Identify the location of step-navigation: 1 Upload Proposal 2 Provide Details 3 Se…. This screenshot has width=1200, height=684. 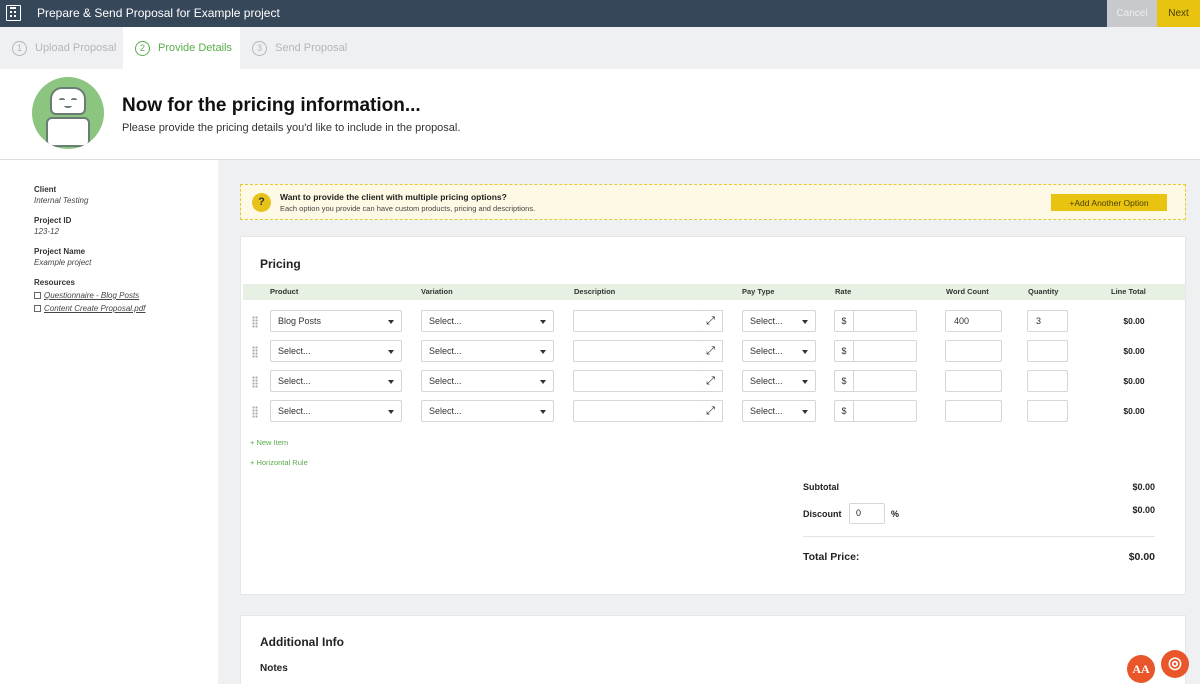
(600, 48).